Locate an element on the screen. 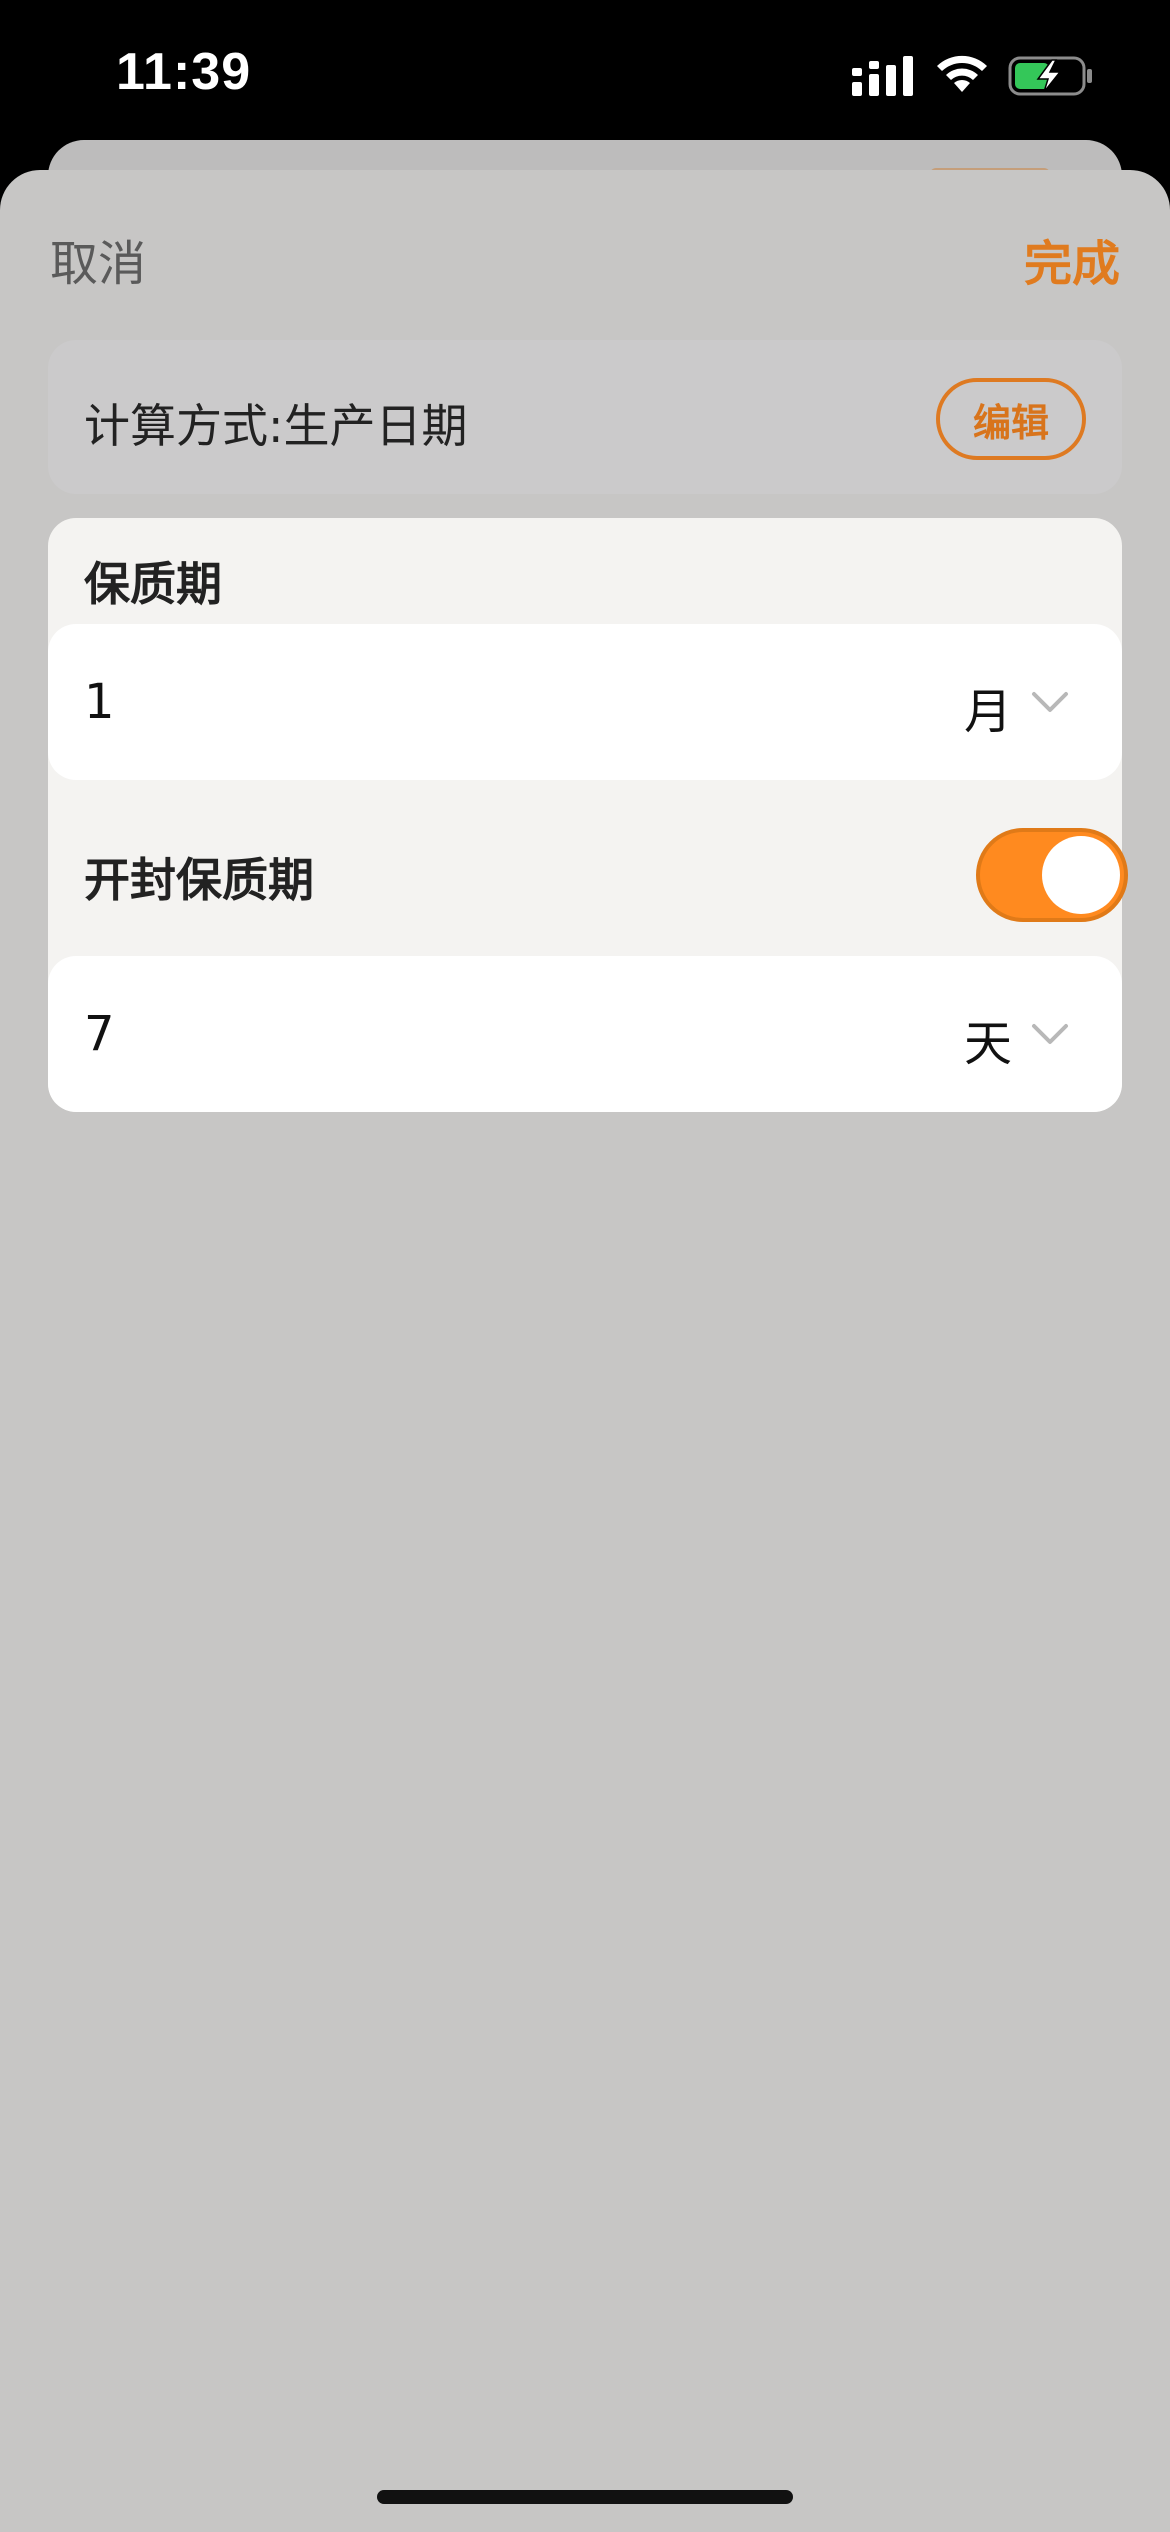 Image resolution: width=1170 pixels, height=2532 pixels. opened-shelf-life-toggle is located at coordinates (1052, 875).